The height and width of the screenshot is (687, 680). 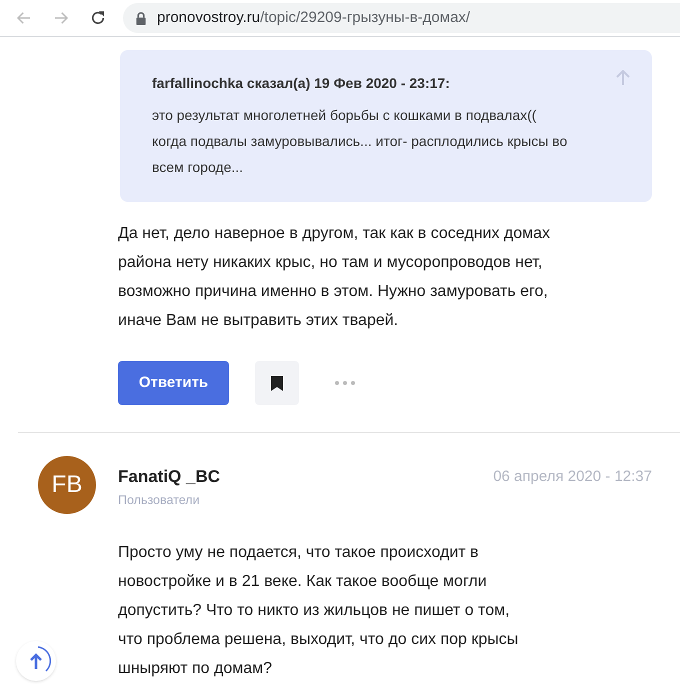 I want to click on reload-icon, so click(x=98, y=18).